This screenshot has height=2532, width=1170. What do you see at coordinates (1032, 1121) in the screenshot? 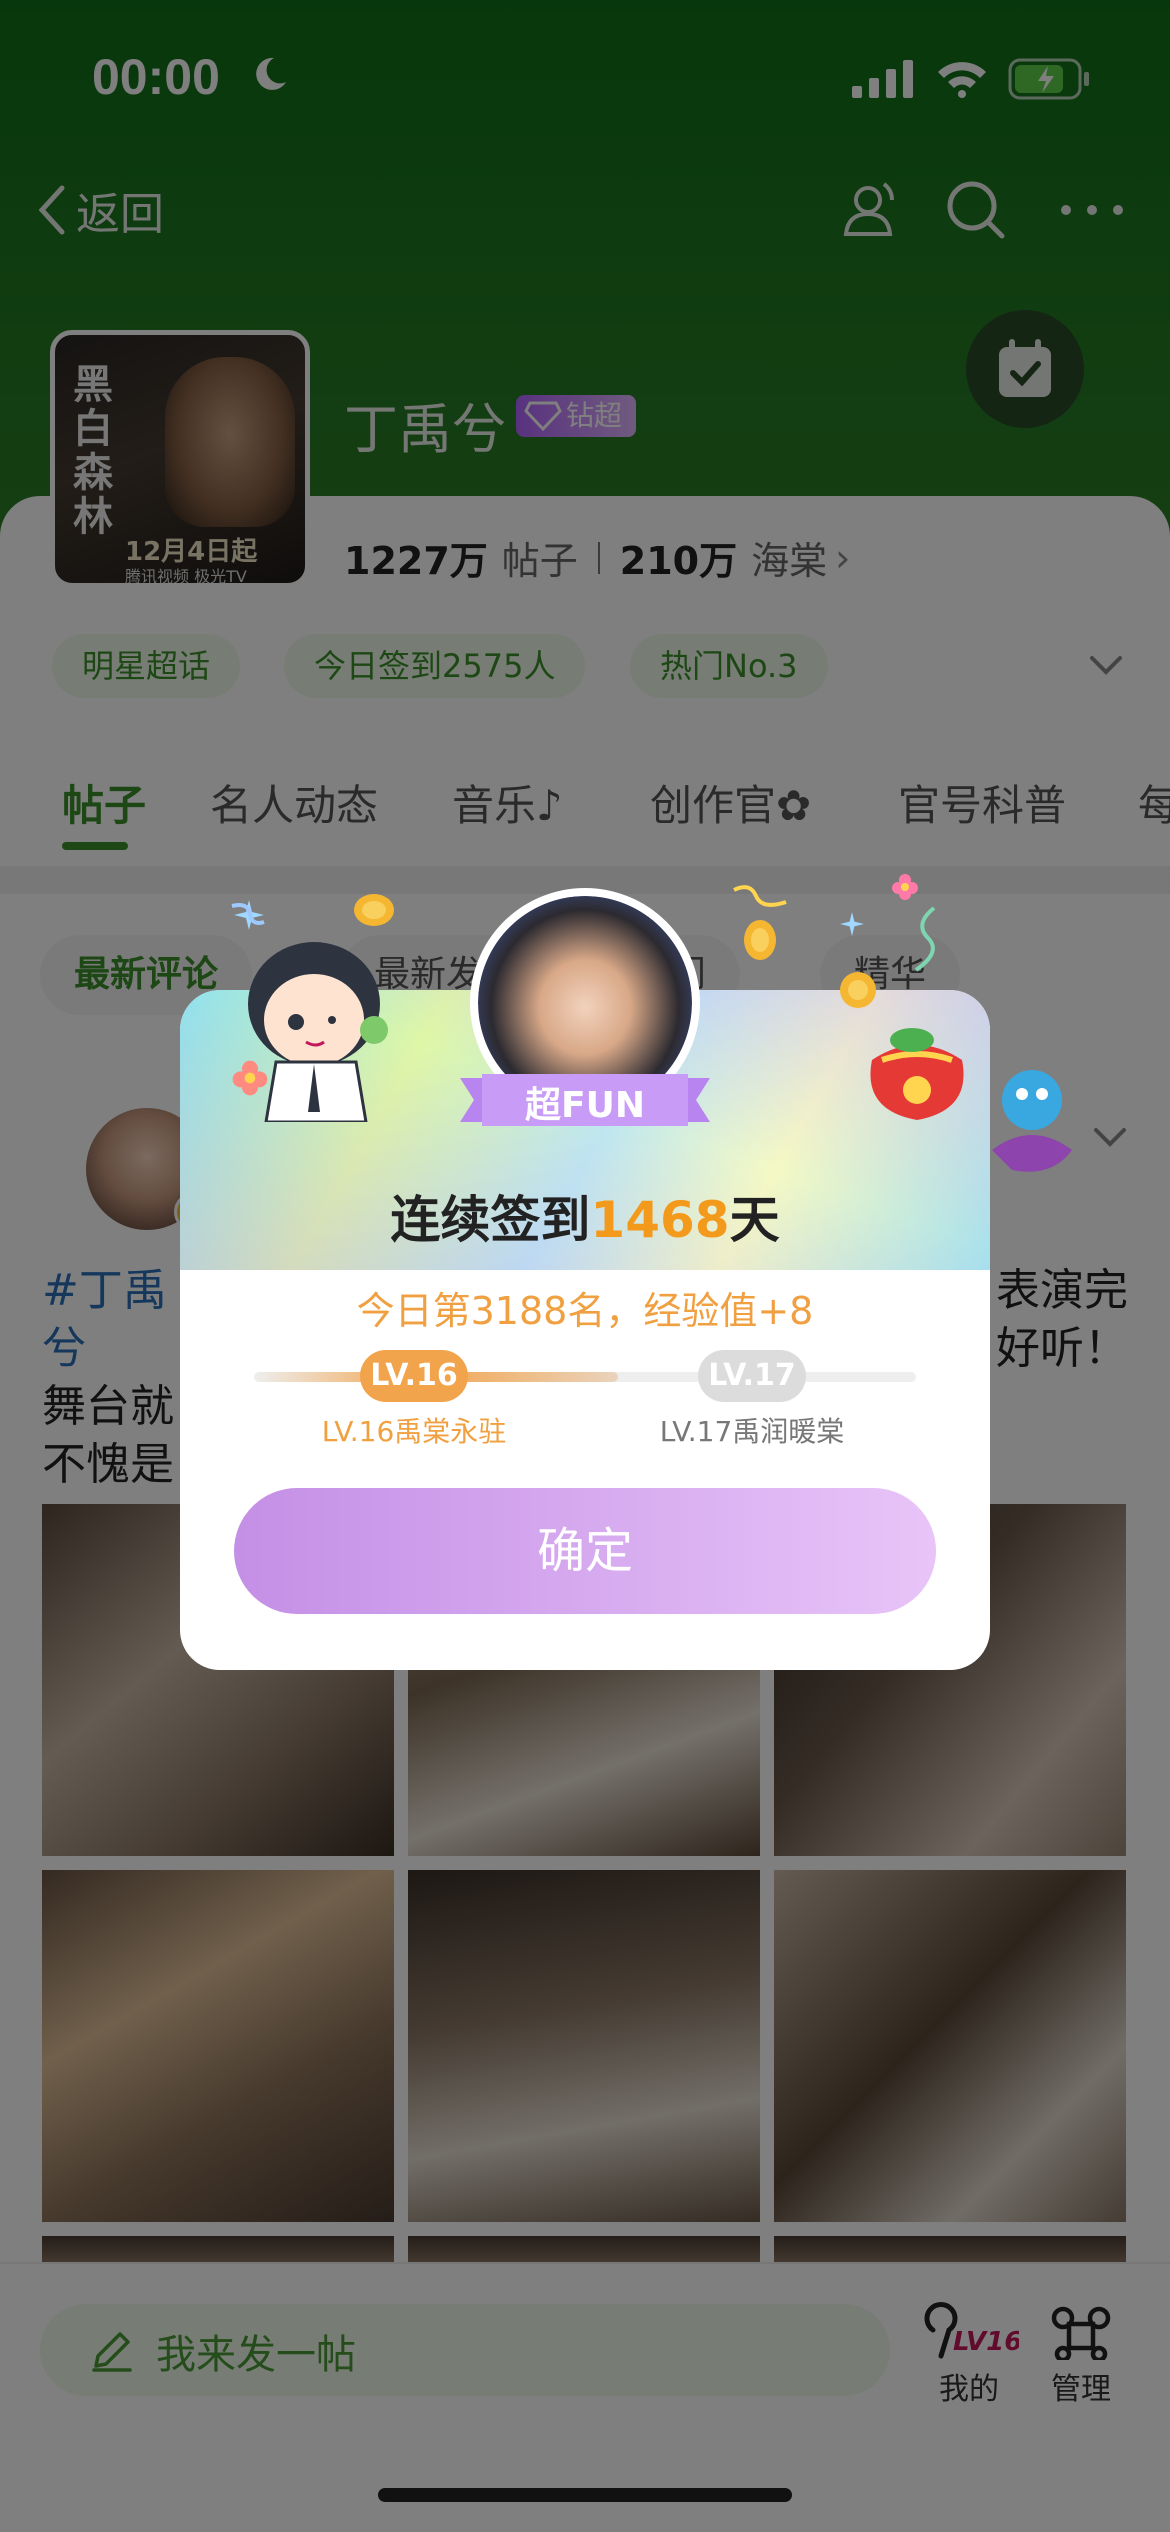
I see `toy-decoration-icon` at bounding box center [1032, 1121].